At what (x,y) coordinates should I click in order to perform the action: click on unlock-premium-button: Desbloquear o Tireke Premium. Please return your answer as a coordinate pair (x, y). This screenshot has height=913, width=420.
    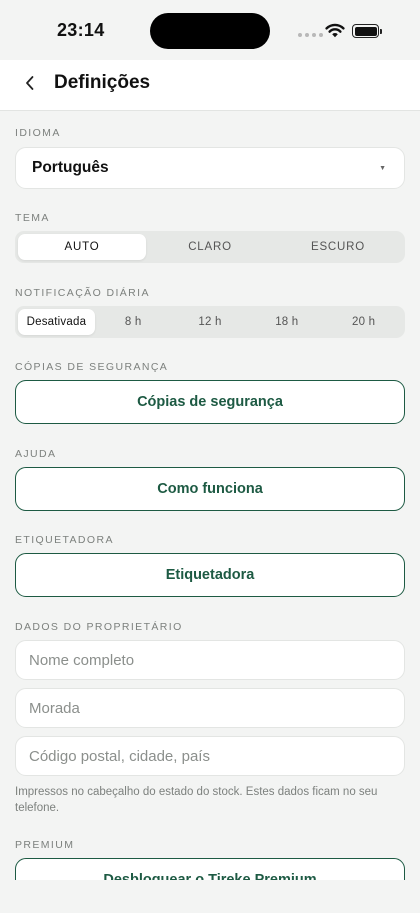
    Looking at the image, I should click on (210, 869).